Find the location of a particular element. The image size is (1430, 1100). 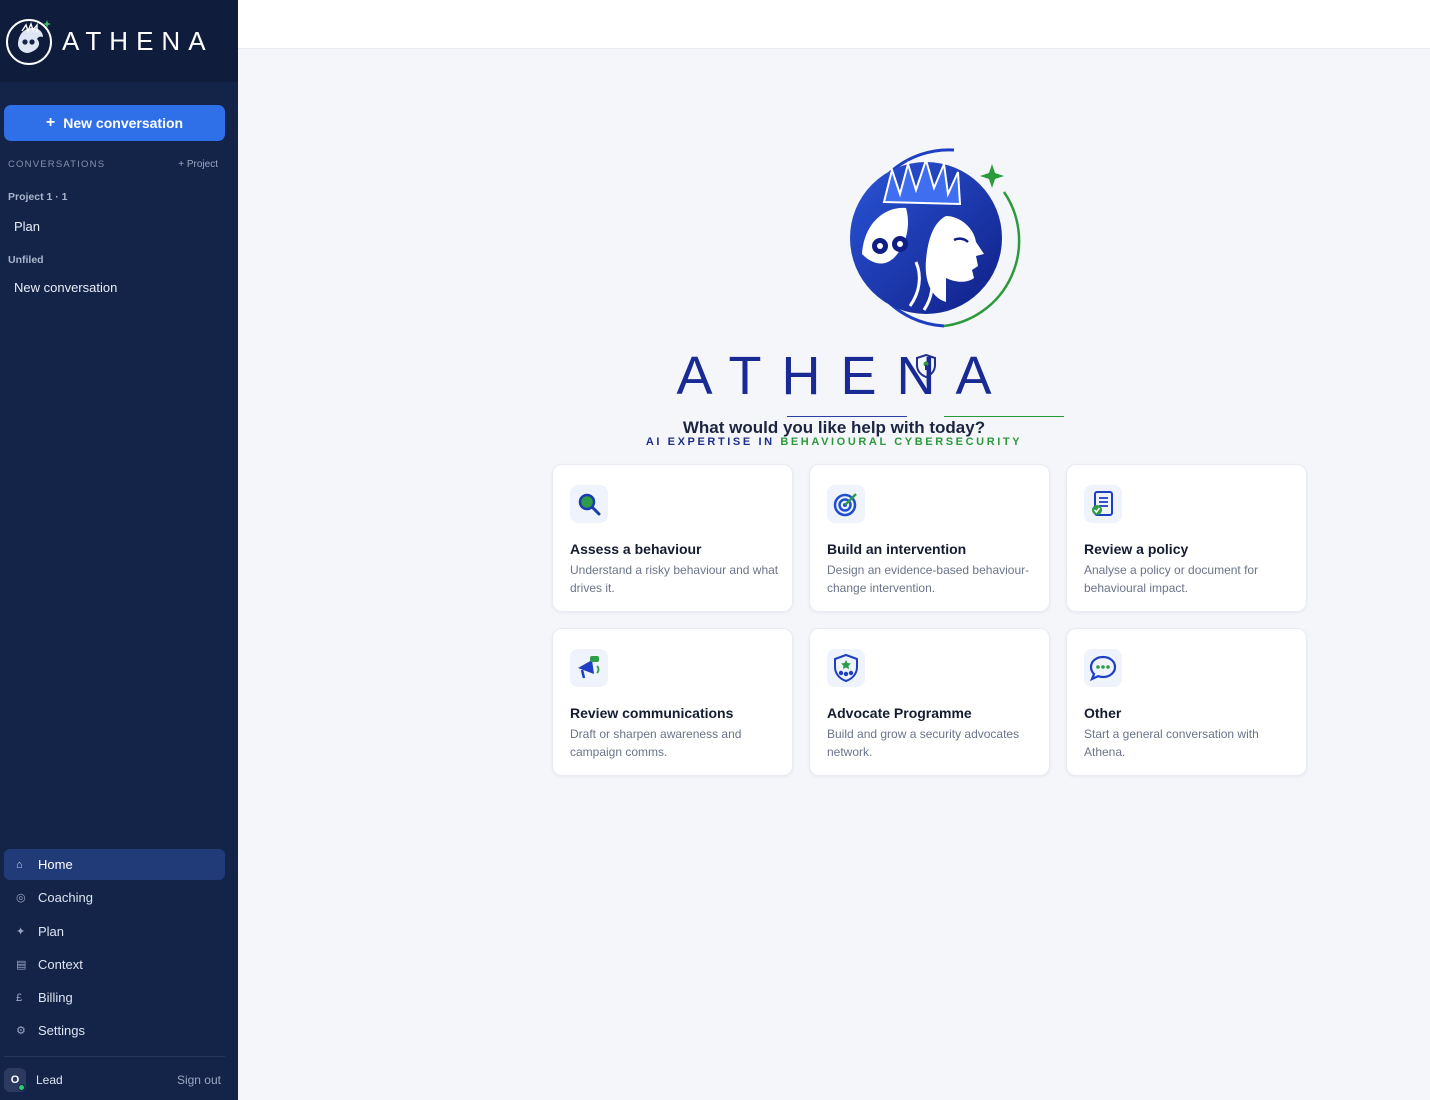

card-title: Review a policy is located at coordinates (1136, 549).